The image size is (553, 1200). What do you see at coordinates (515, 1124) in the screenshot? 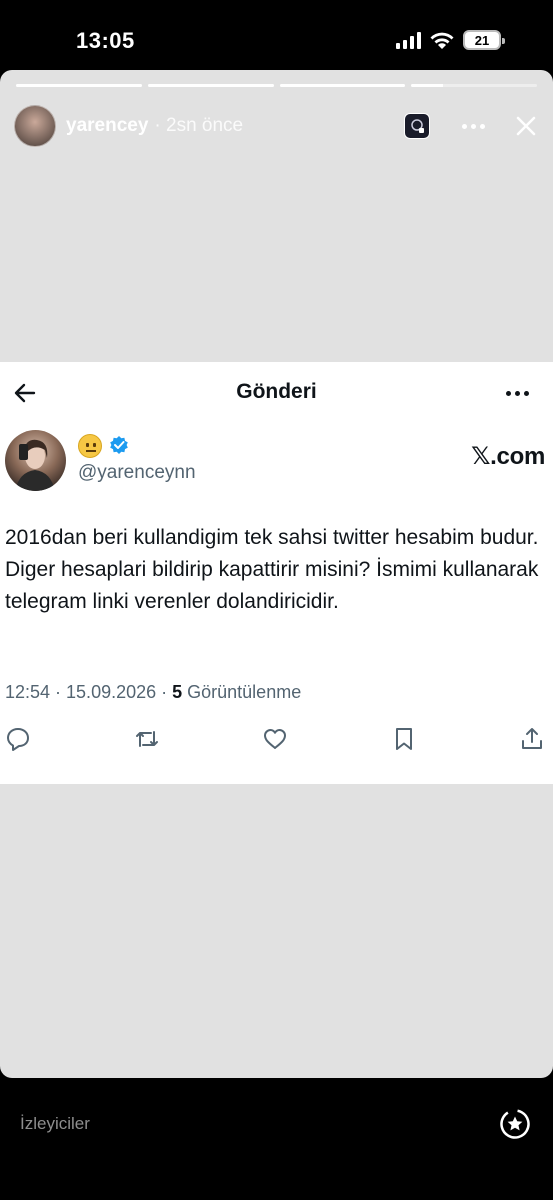
I see `highlight-star-icon` at bounding box center [515, 1124].